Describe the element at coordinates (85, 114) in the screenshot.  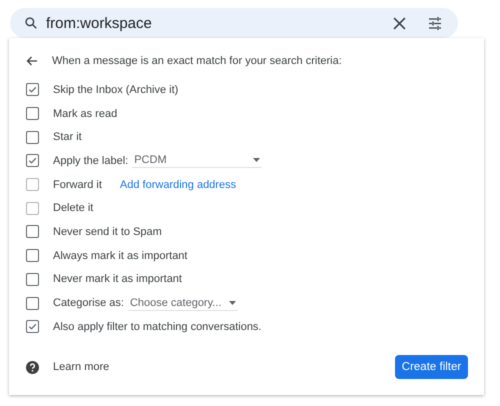
I see `option-label: Mark as read` at that location.